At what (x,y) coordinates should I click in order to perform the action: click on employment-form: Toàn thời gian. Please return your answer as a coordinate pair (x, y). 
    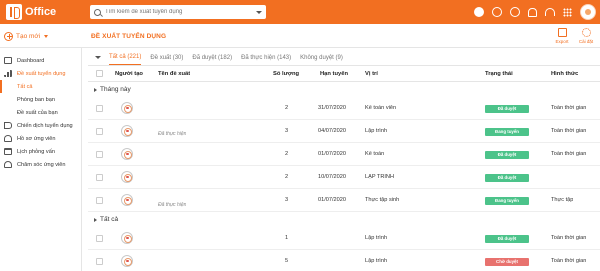
    Looking at the image, I should click on (569, 108).